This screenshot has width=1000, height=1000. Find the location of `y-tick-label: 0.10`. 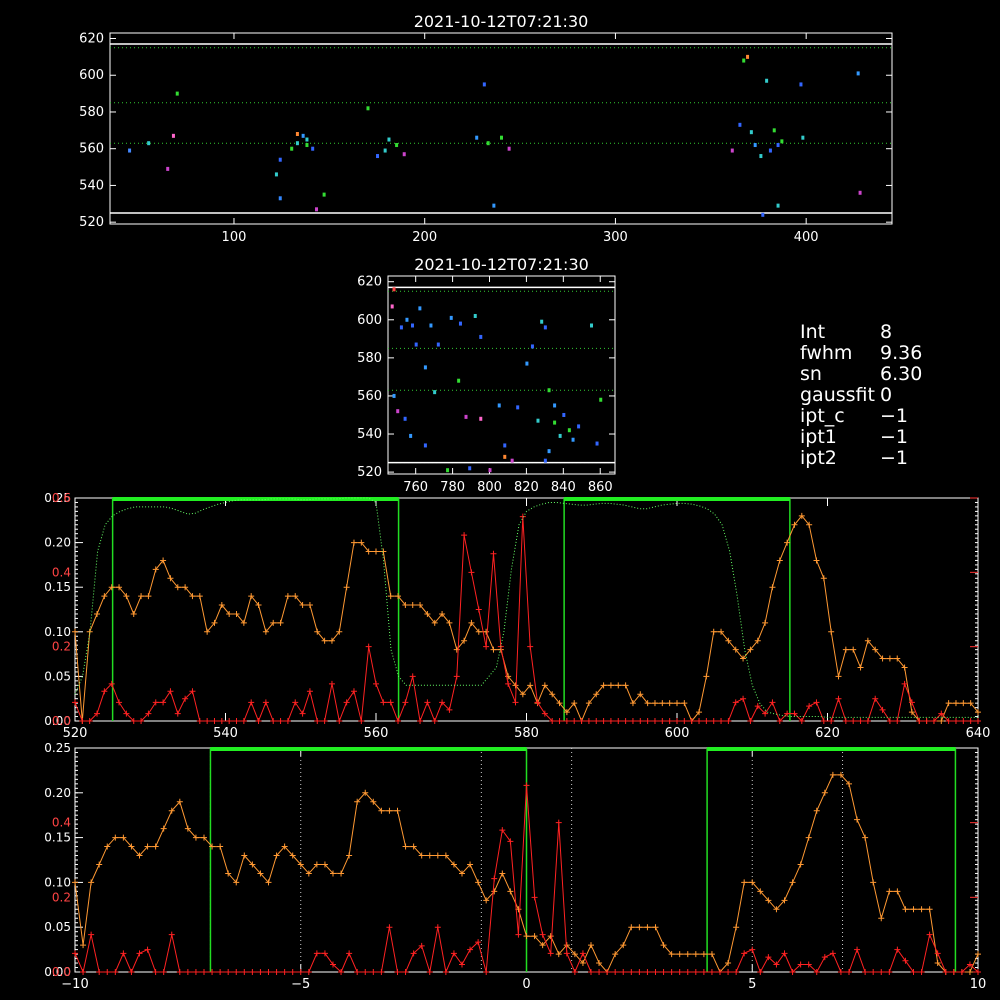

y-tick-label: 0.10 is located at coordinates (57, 632).